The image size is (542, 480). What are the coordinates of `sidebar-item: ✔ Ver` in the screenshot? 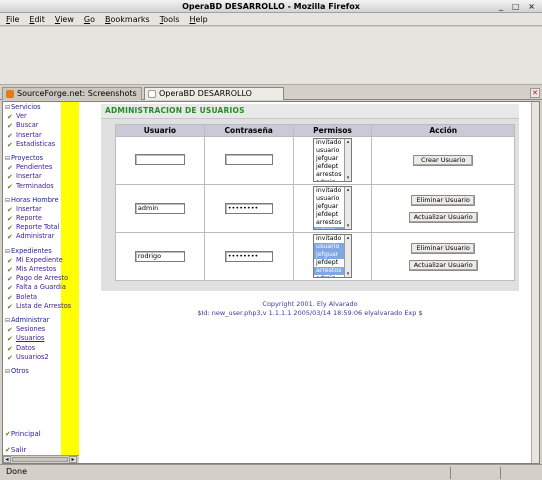 It's located at (33, 116).